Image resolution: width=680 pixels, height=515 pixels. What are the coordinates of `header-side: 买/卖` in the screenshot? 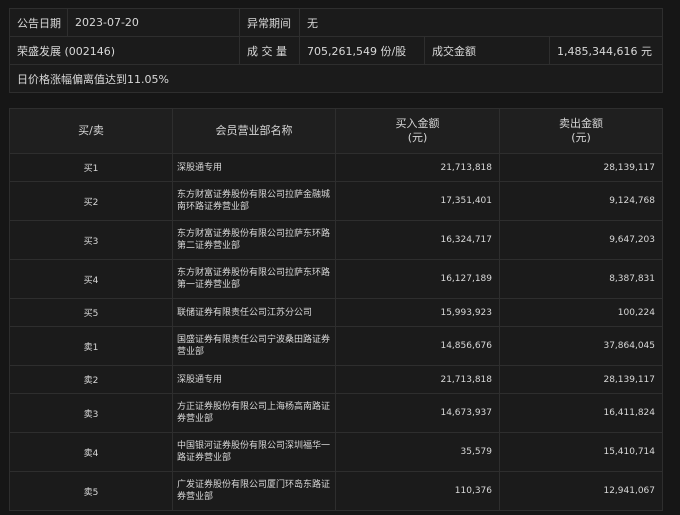 It's located at (91, 131).